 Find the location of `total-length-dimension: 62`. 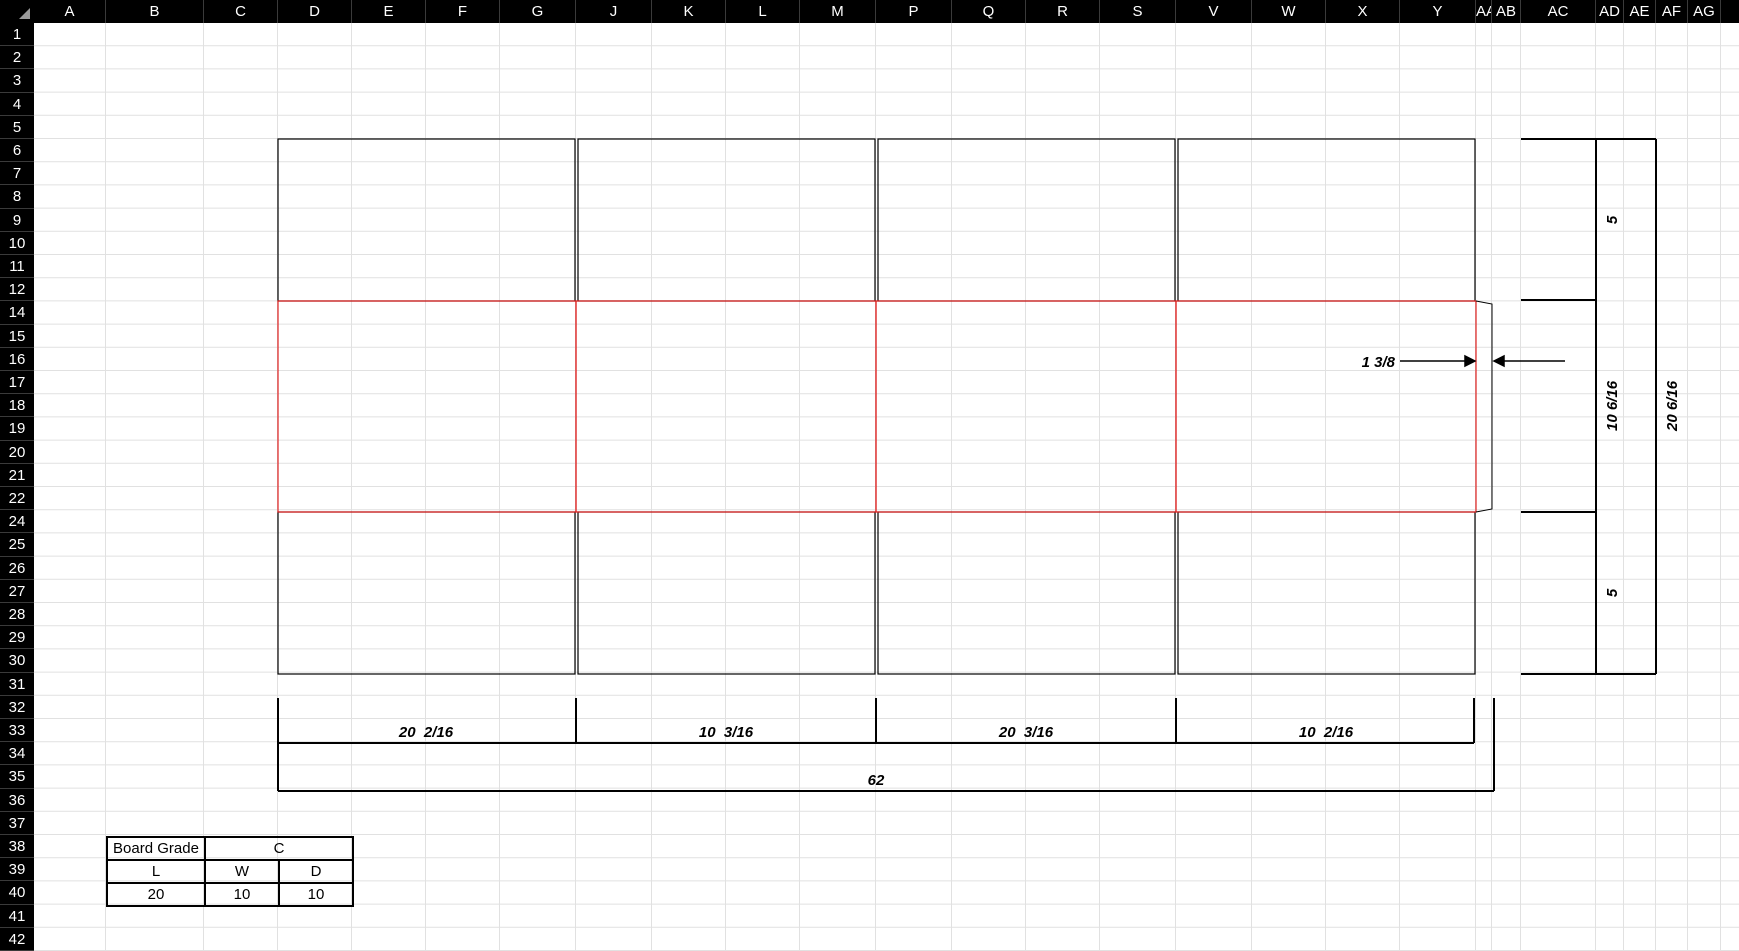

total-length-dimension: 62 is located at coordinates (876, 780).